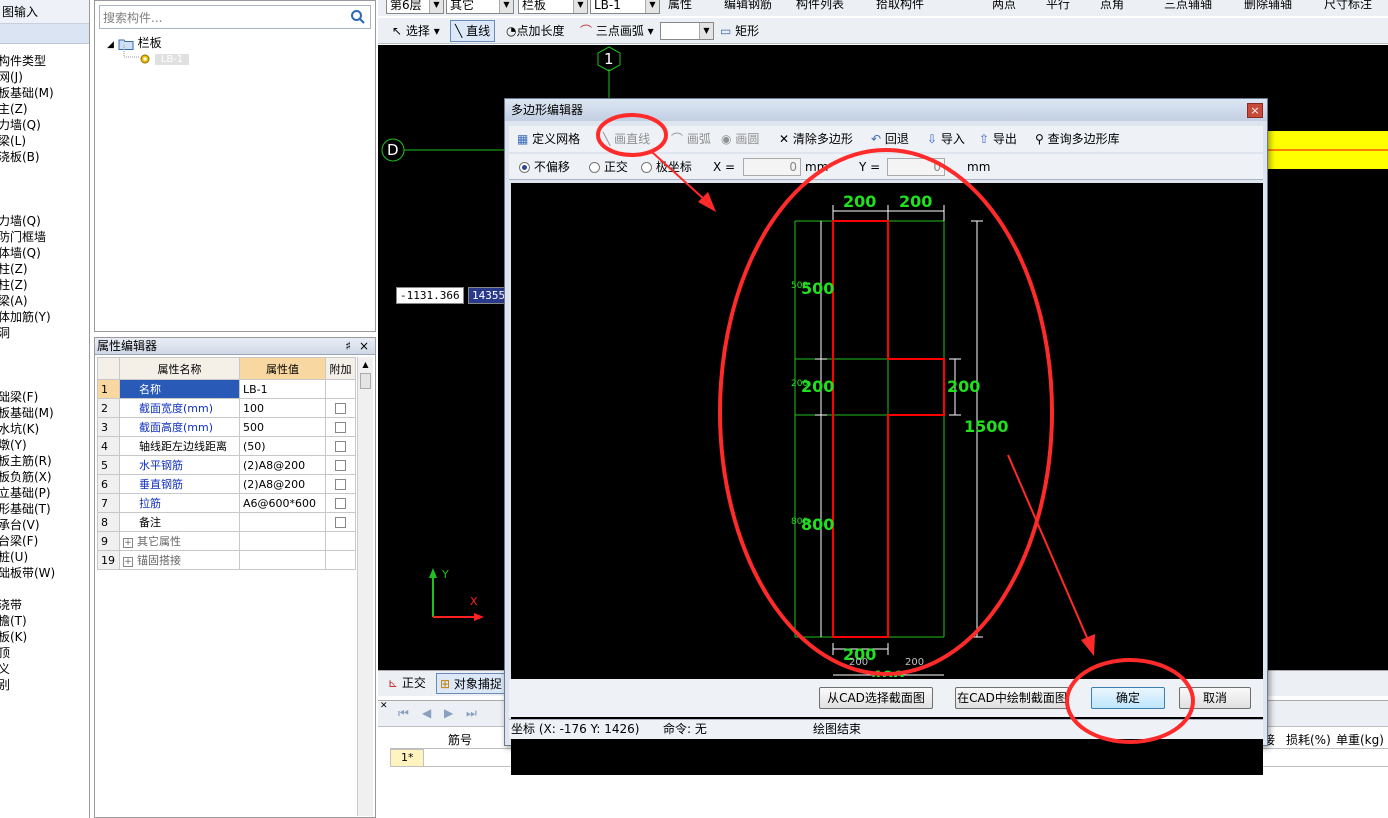 This screenshot has width=1388, height=818. Describe the element at coordinates (26, 461) in the screenshot. I see `left-nav-item: 板主筋(R)` at that location.